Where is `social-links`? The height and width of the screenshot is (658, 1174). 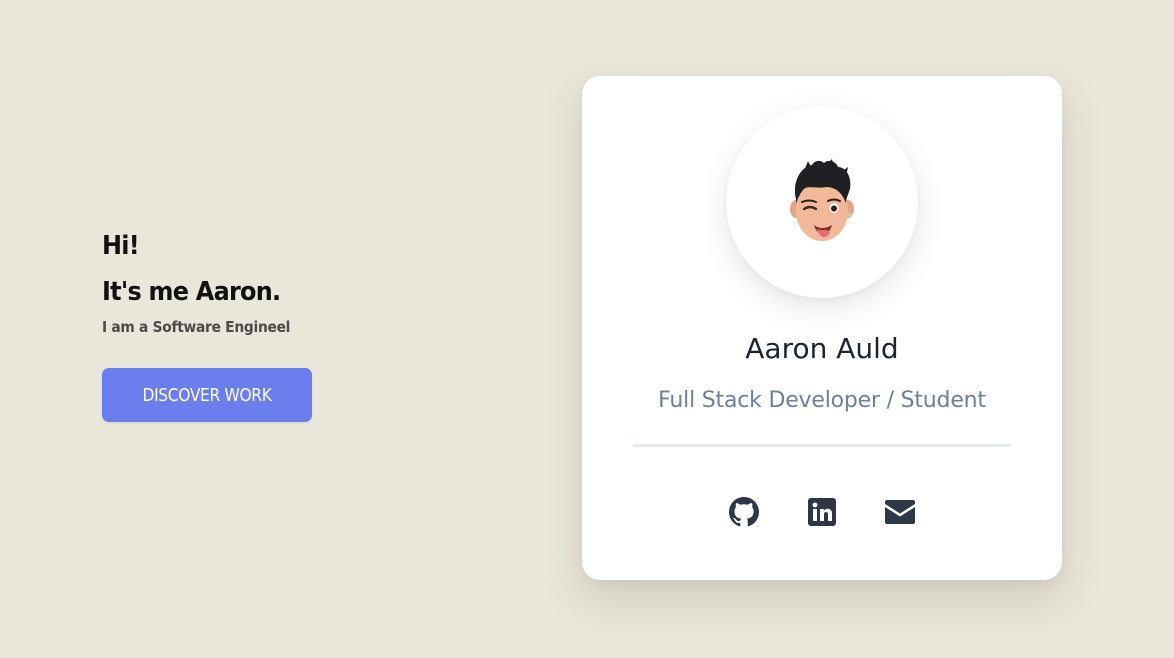
social-links is located at coordinates (822, 512).